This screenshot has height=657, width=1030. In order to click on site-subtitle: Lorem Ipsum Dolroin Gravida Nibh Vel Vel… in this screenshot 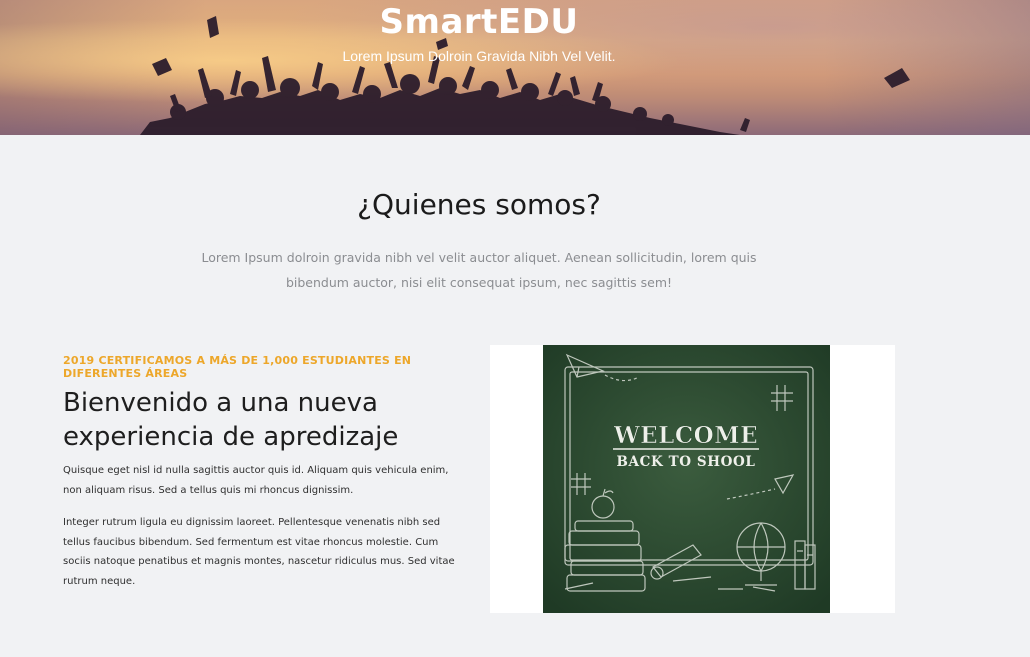, I will do `click(479, 56)`.